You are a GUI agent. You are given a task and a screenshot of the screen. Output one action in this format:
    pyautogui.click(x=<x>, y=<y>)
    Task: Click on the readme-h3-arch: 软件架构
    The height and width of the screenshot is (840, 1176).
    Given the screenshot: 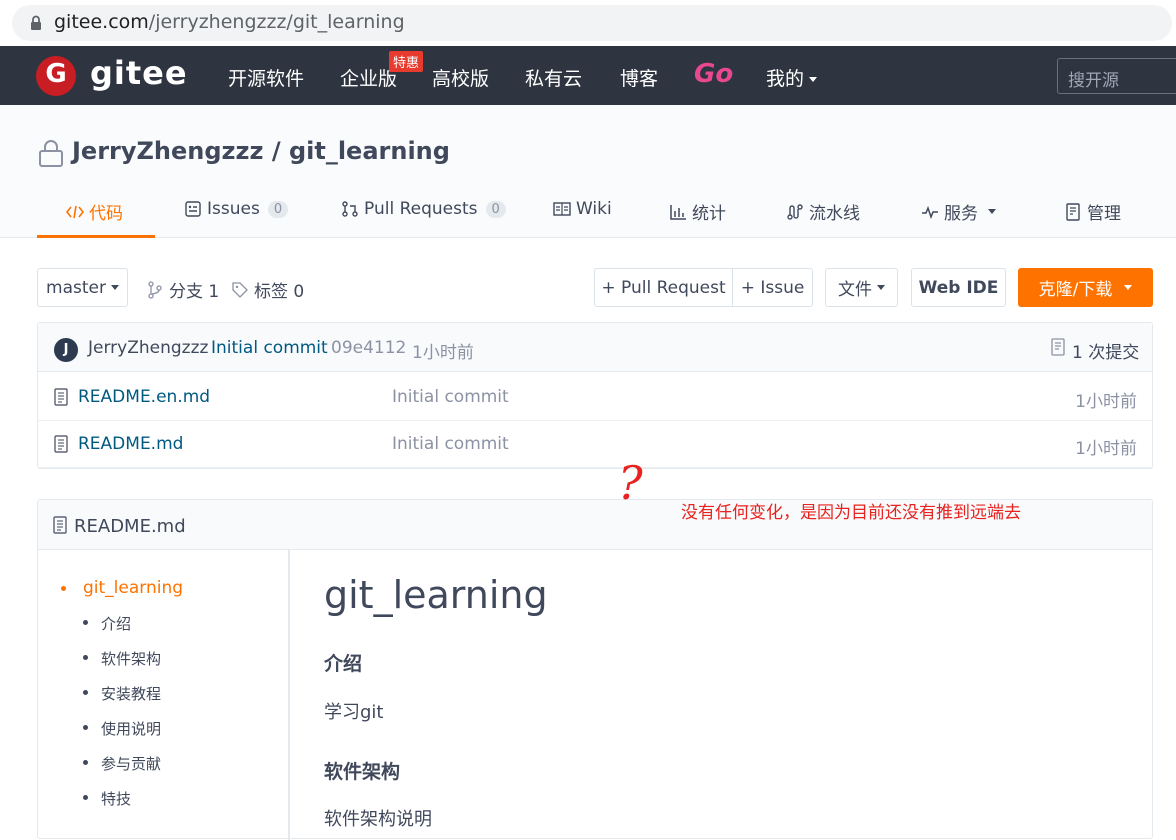 What is the action you would take?
    pyautogui.click(x=362, y=772)
    